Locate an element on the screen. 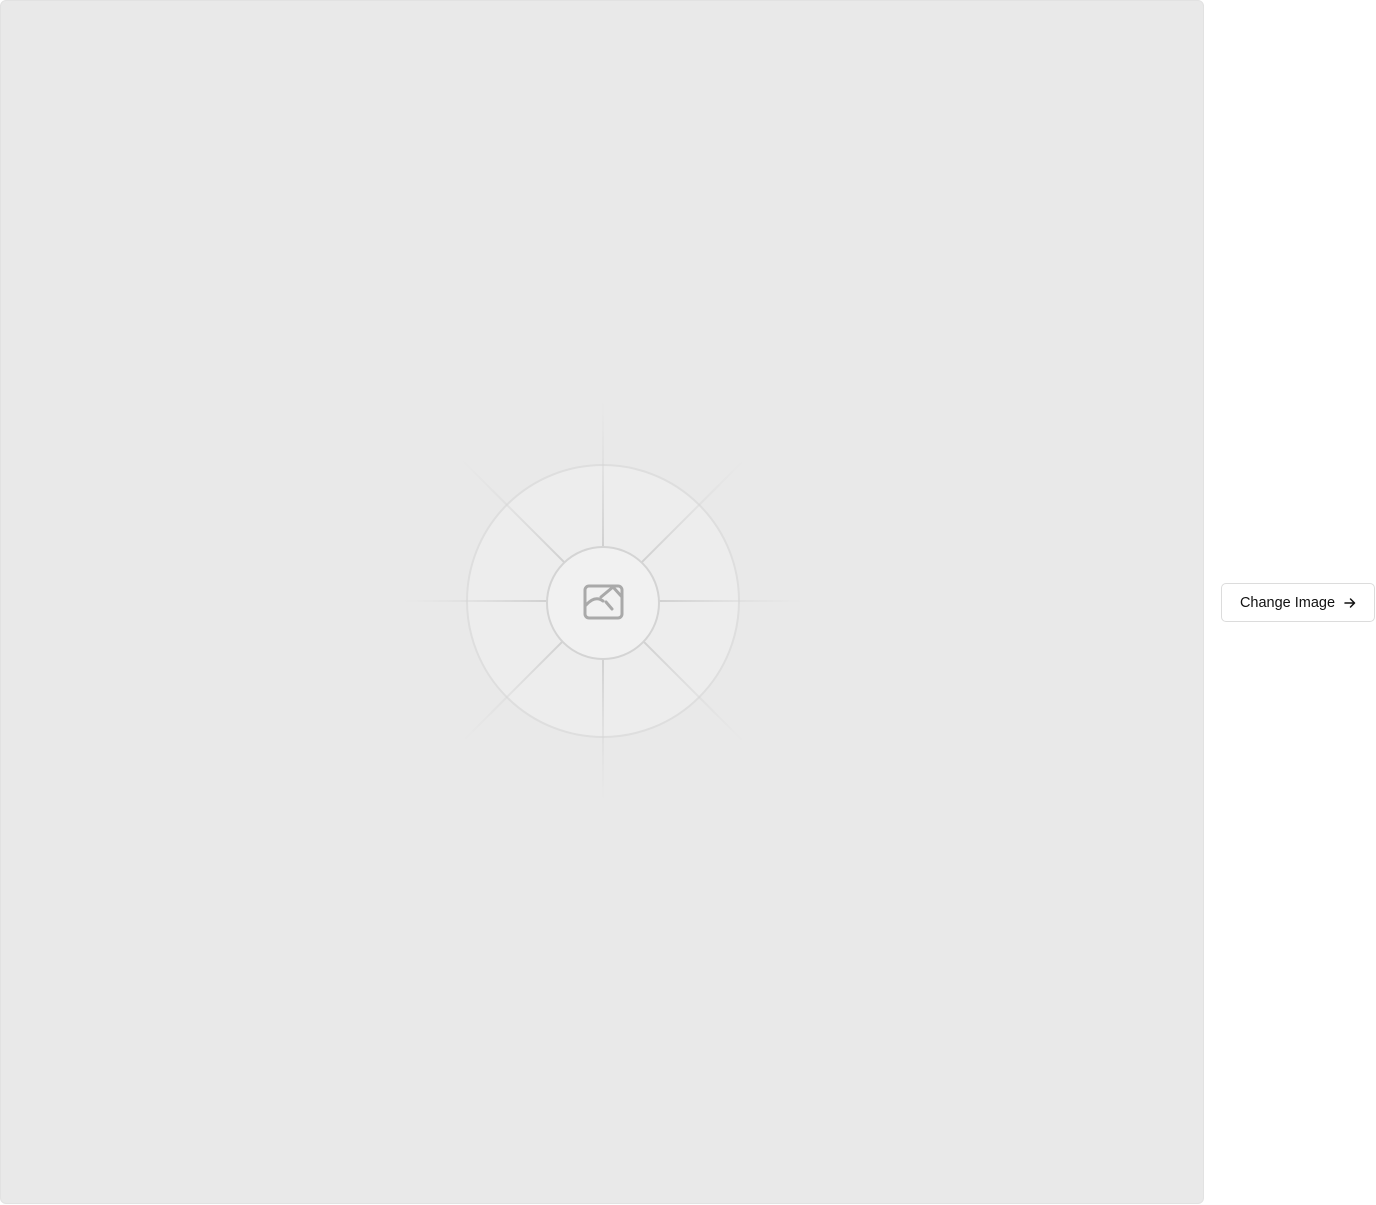 This screenshot has height=1205, width=1376. image-placeholder-graphic is located at coordinates (603, 601).